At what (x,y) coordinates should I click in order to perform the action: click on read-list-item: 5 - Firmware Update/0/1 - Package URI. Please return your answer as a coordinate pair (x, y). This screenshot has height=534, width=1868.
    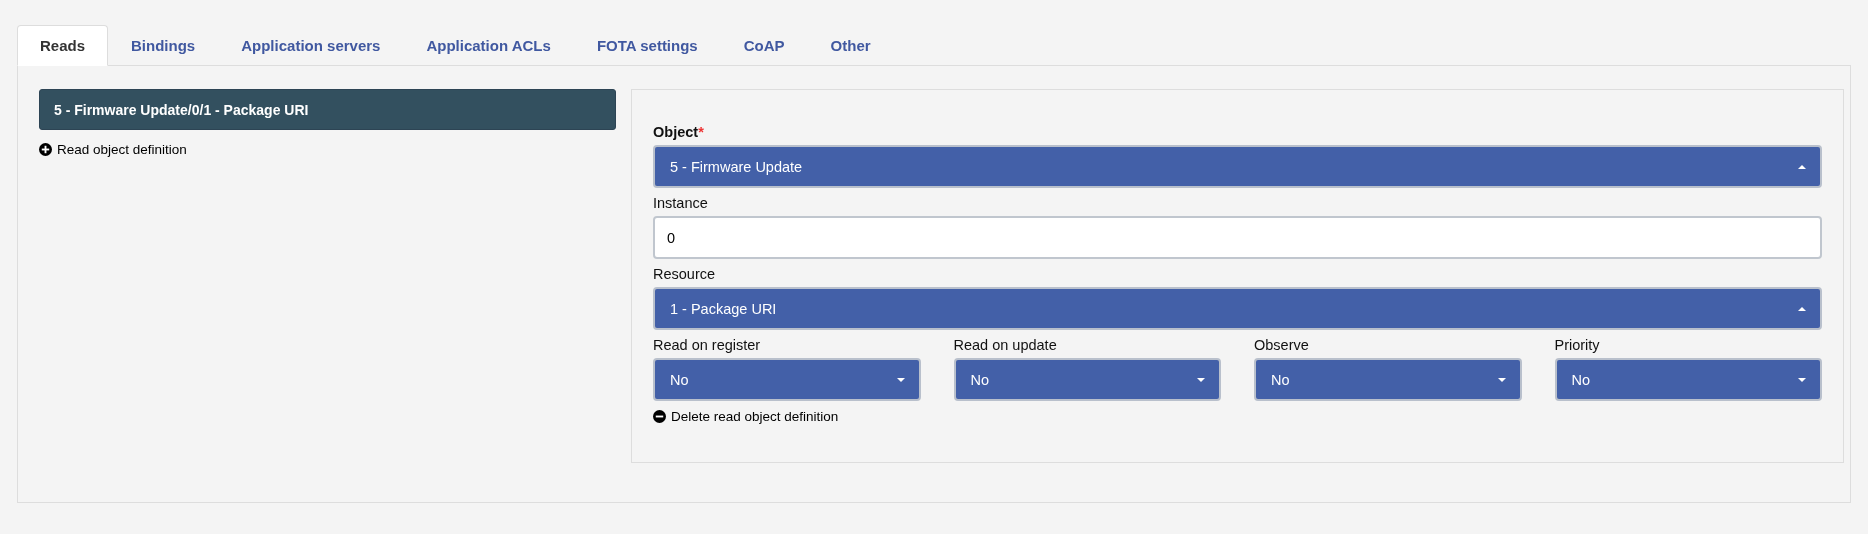
    Looking at the image, I should click on (327, 109).